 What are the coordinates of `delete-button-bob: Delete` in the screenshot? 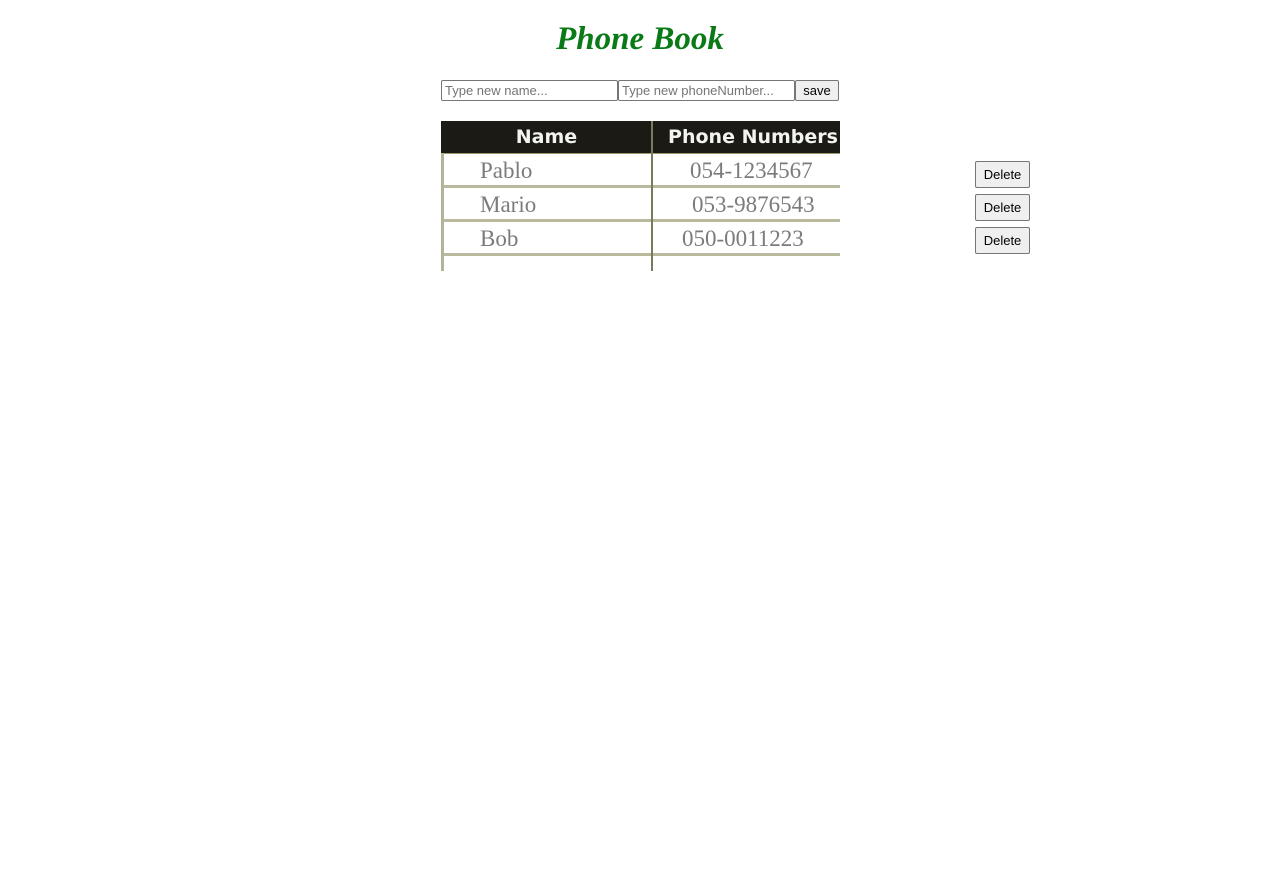 It's located at (1002, 240).